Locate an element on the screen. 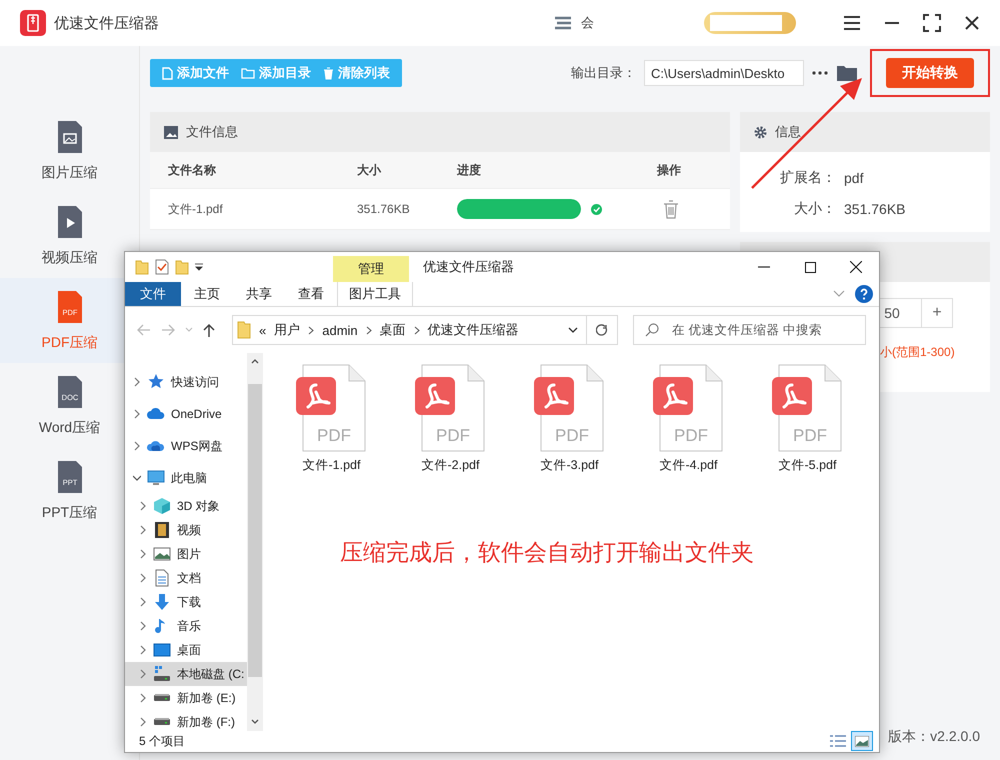 This screenshot has width=1000, height=760. large-icons-view-button is located at coordinates (862, 741).